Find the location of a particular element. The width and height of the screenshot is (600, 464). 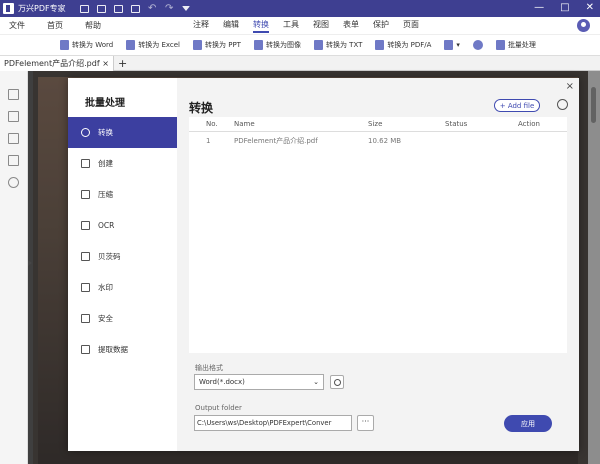

sidebar-item-watermark: 水印 is located at coordinates (122, 287).